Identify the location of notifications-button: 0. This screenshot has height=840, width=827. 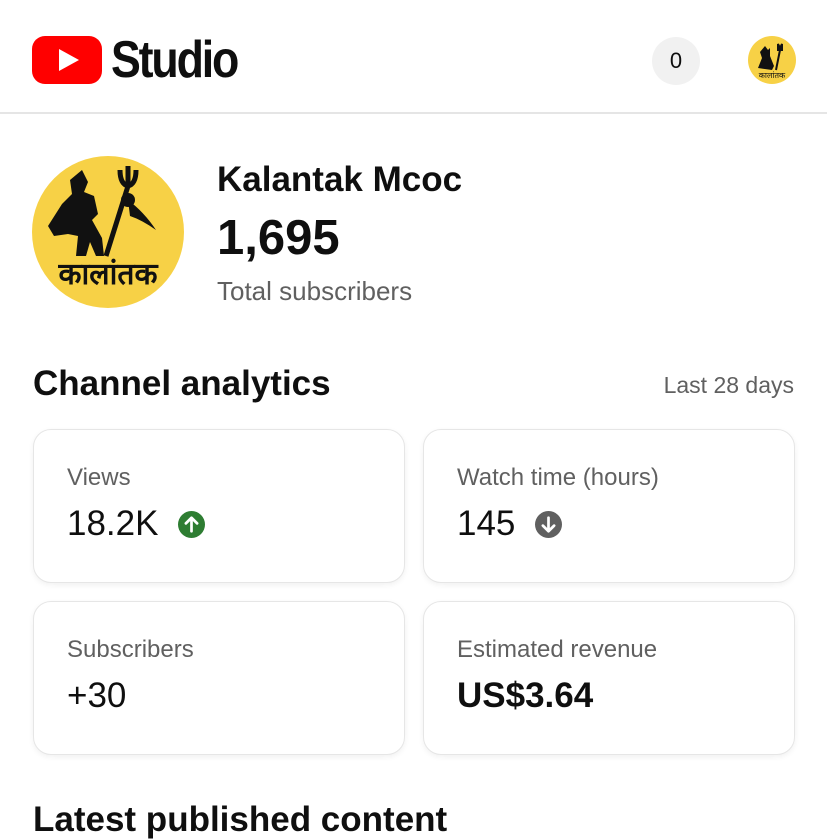
(676, 61).